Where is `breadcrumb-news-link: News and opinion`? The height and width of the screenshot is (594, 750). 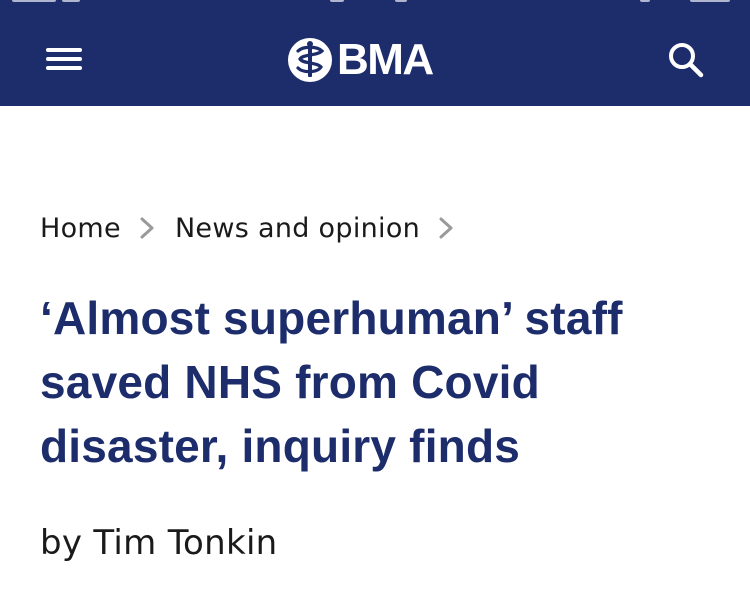
breadcrumb-news-link: News and opinion is located at coordinates (297, 228).